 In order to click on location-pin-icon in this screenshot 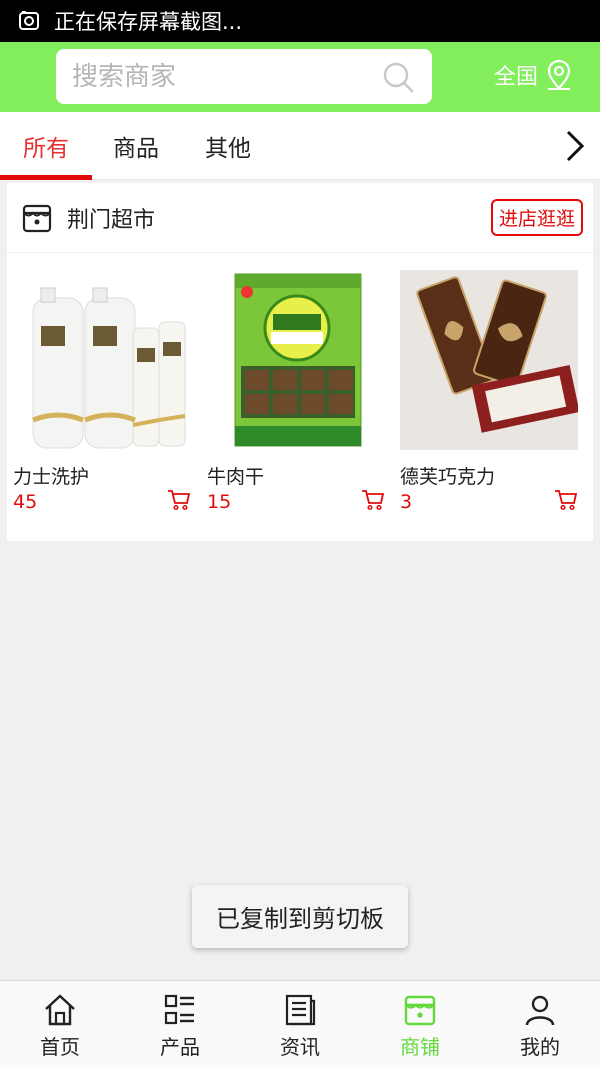, I will do `click(559, 74)`.